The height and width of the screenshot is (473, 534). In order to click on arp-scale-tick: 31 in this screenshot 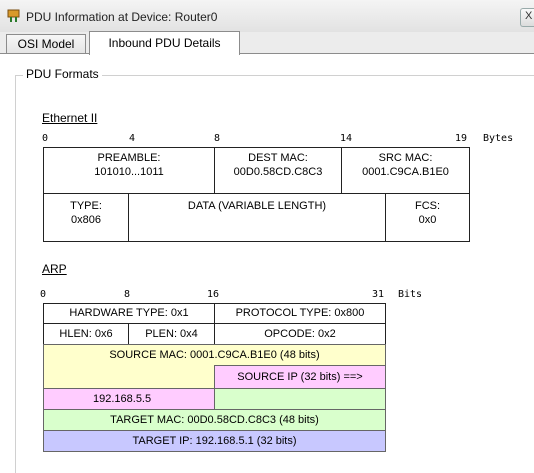, I will do `click(378, 294)`.